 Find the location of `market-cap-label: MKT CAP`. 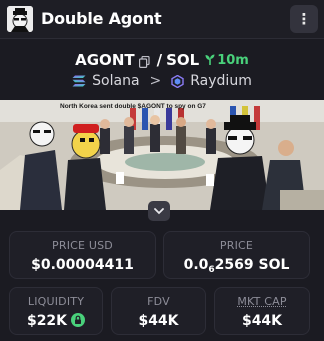

market-cap-label: MKT CAP is located at coordinates (262, 301).